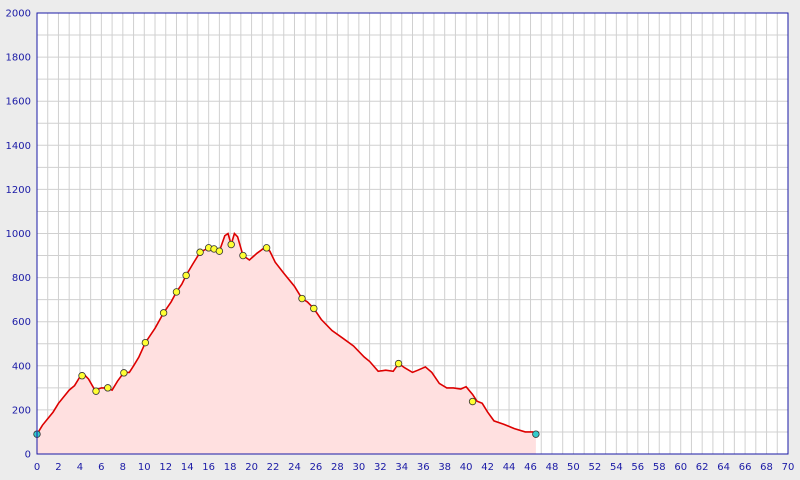 Image resolution: width=800 pixels, height=480 pixels. What do you see at coordinates (187, 467) in the screenshot?
I see `x-tick-label: 14` at bounding box center [187, 467].